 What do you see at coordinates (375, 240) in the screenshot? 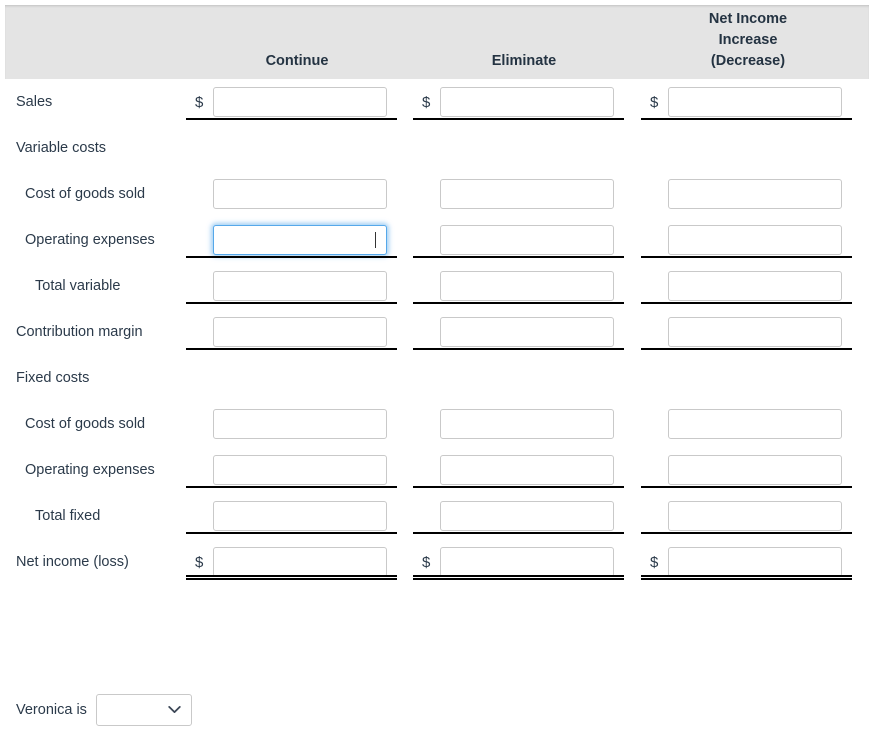
I see `text-caret` at bounding box center [375, 240].